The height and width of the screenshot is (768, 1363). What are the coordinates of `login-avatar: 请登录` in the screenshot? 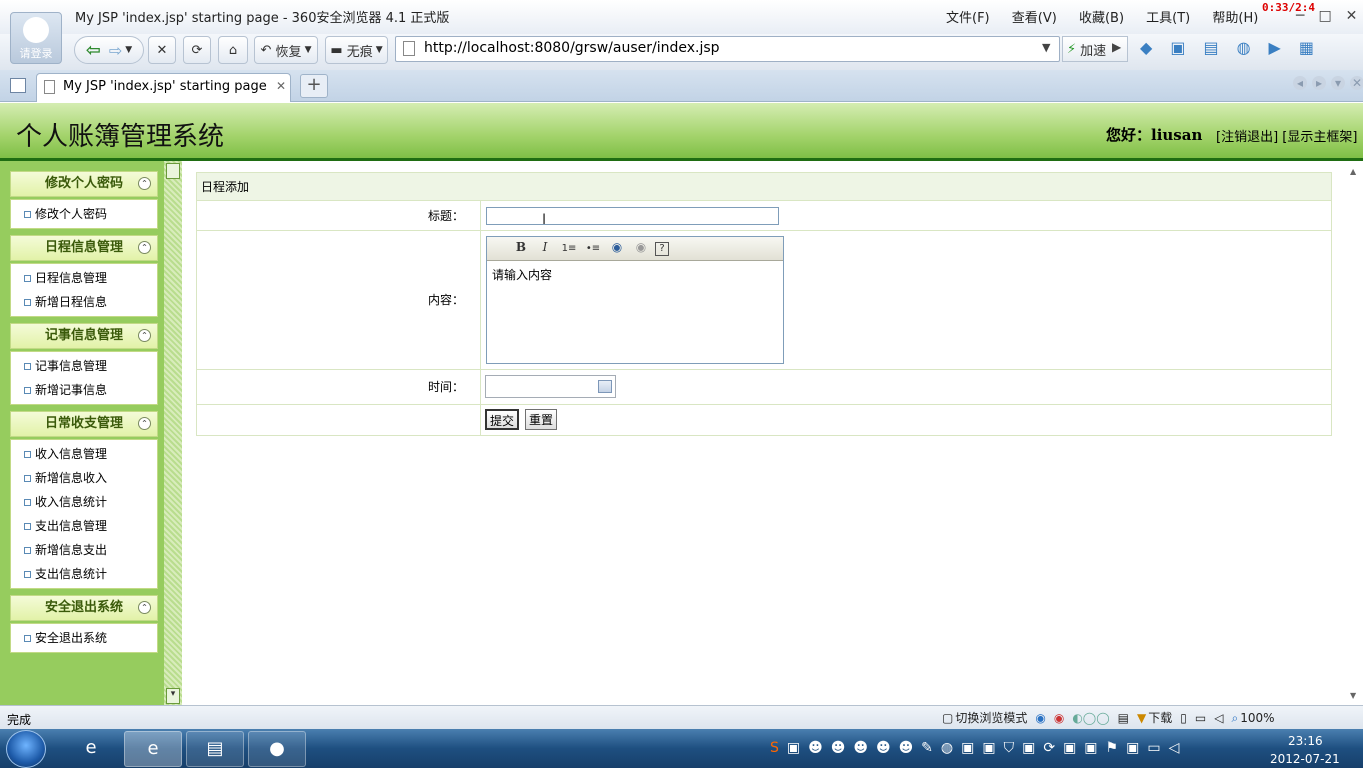 It's located at (36, 38).